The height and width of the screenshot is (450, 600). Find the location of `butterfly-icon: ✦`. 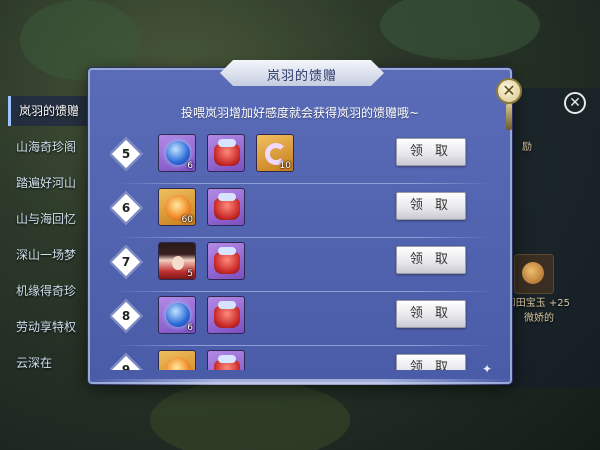

butterfly-icon: ✦ is located at coordinates (487, 369).